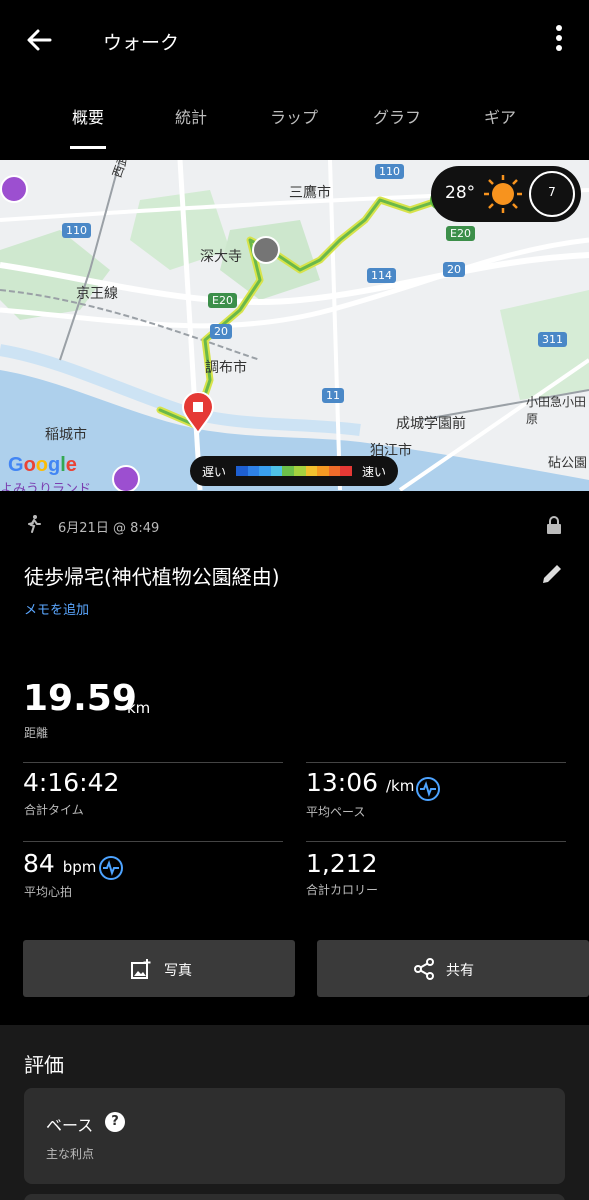  Describe the element at coordinates (500, 116) in the screenshot. I see `tab-gear: ギア` at that location.